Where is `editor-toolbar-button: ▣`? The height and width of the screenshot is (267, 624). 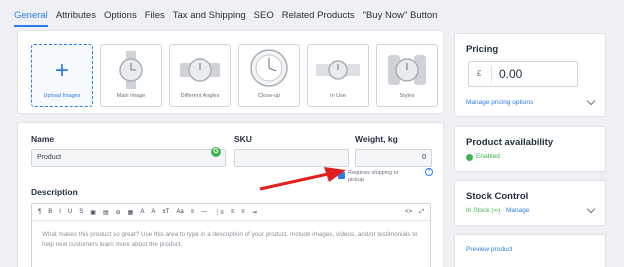
editor-toolbar-button: ▣ is located at coordinates (93, 212).